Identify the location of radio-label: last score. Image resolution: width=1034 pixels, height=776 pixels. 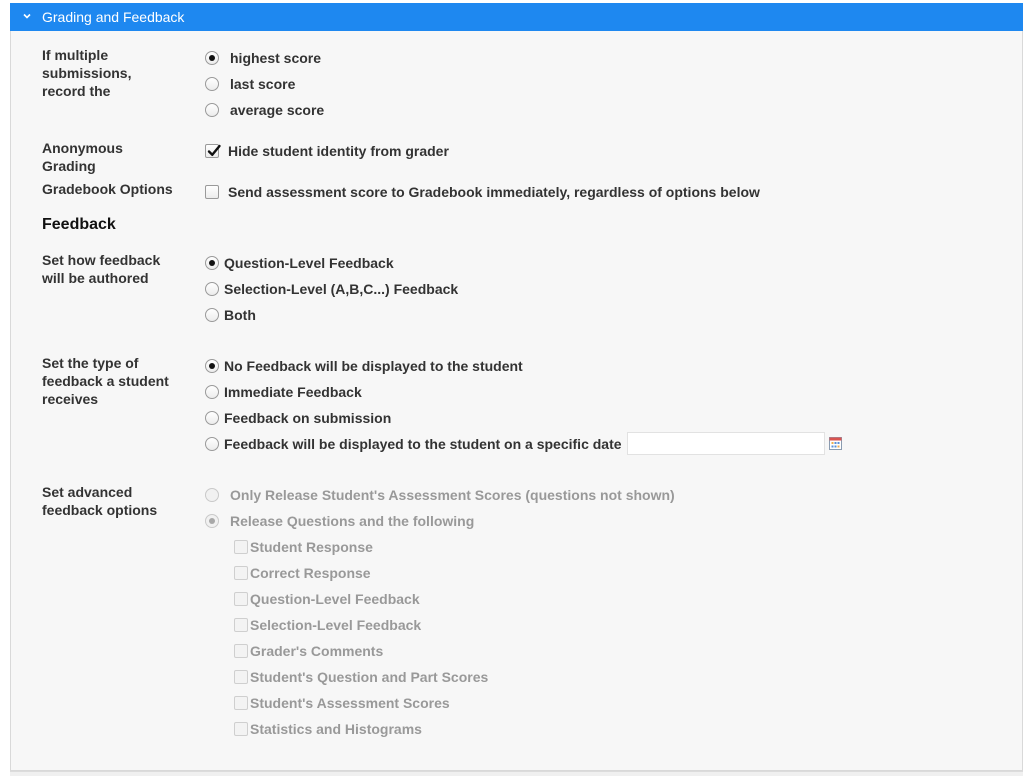
(263, 84).